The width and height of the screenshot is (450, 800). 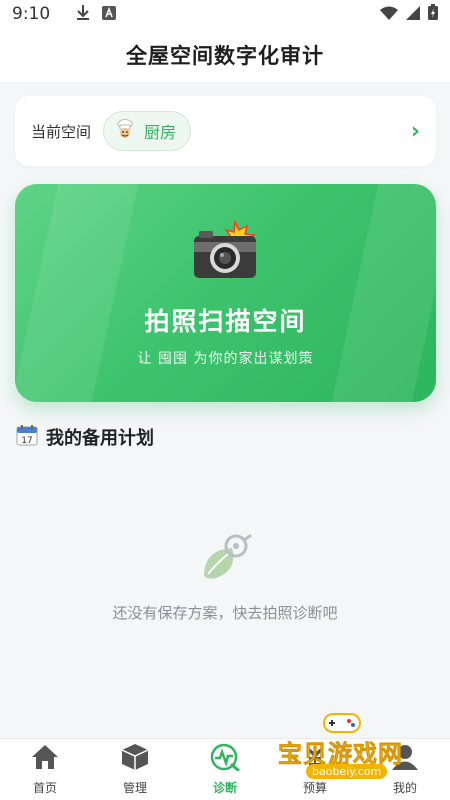 What do you see at coordinates (347, 771) in the screenshot?
I see `watermark-url: baobeiy.com` at bounding box center [347, 771].